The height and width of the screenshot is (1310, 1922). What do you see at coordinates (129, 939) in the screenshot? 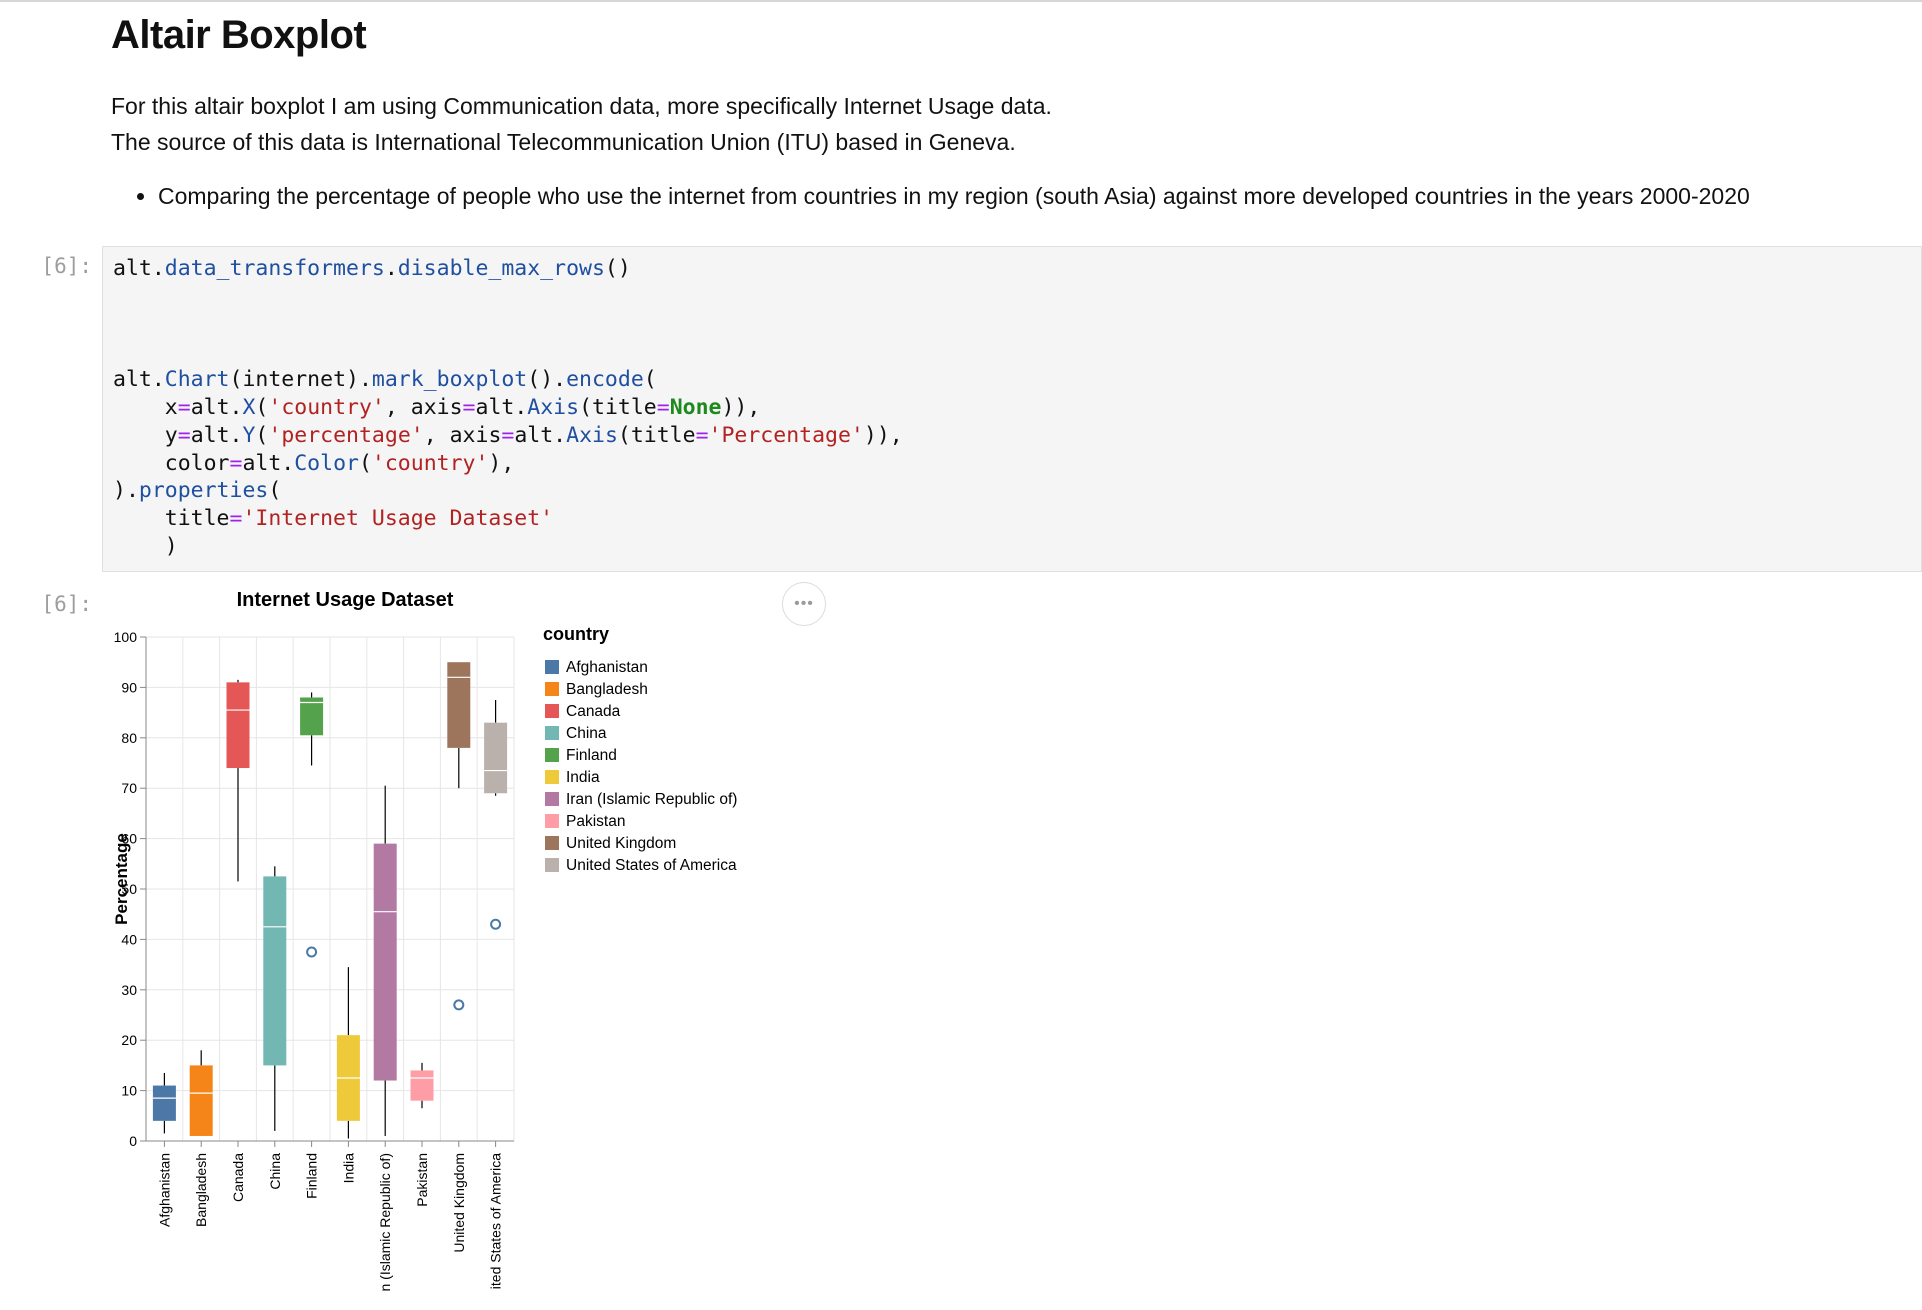
I see `y-tick-label: 40` at bounding box center [129, 939].